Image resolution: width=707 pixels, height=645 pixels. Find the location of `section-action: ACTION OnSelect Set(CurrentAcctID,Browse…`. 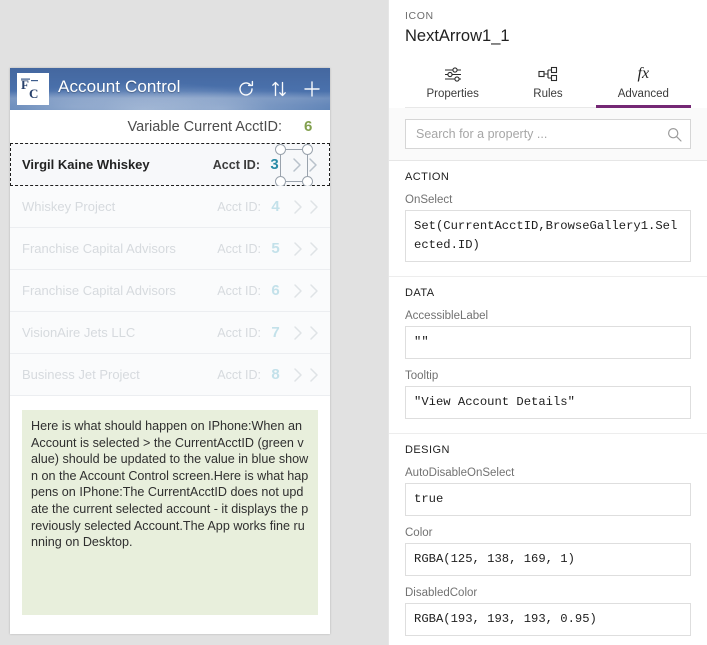

section-action: ACTION OnSelect Set(CurrentAcctID,Browse… is located at coordinates (548, 219).